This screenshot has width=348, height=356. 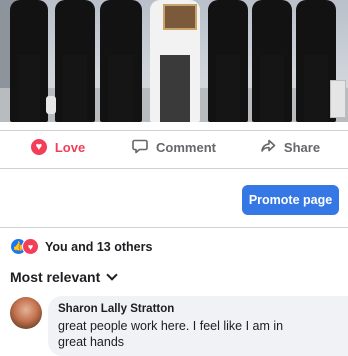 I want to click on chevron-down-icon, so click(x=112, y=275).